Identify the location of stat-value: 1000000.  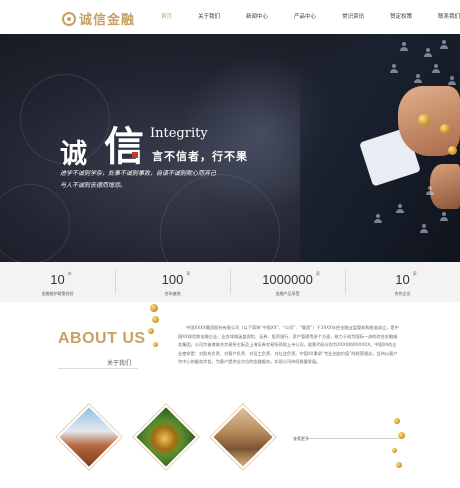
(287, 279).